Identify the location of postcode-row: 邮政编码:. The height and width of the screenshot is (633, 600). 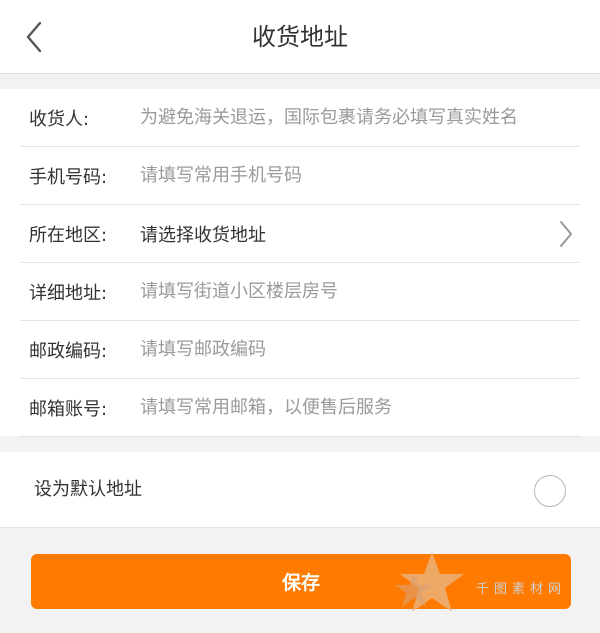
(300, 350).